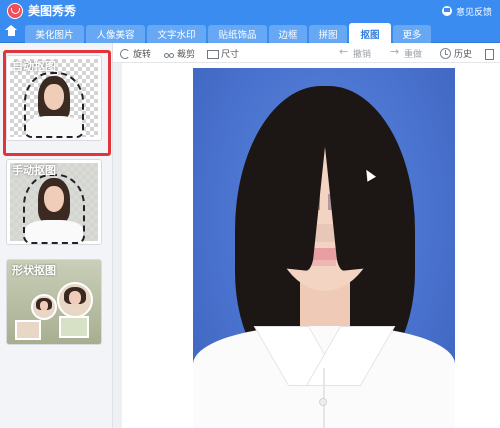 The width and height of the screenshot is (500, 428). What do you see at coordinates (370, 33) in the screenshot?
I see `tab-cutout: 抠图` at bounding box center [370, 33].